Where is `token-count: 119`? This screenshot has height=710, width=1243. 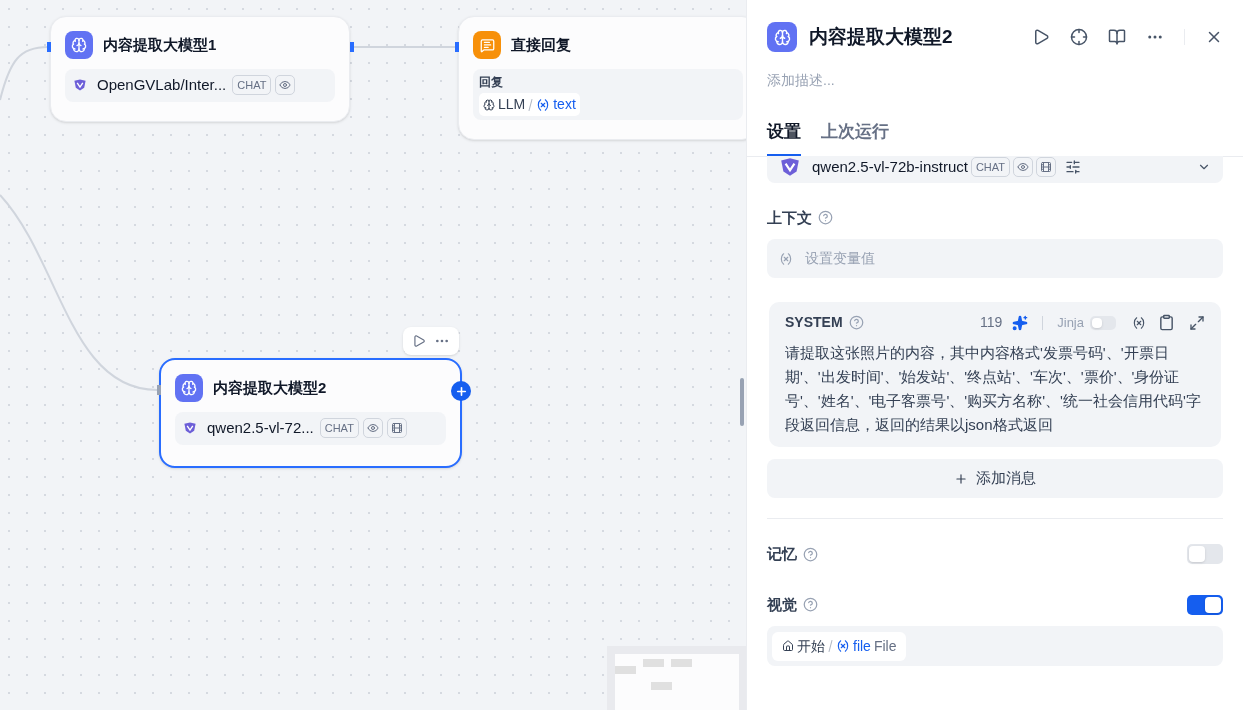 token-count: 119 is located at coordinates (991, 322).